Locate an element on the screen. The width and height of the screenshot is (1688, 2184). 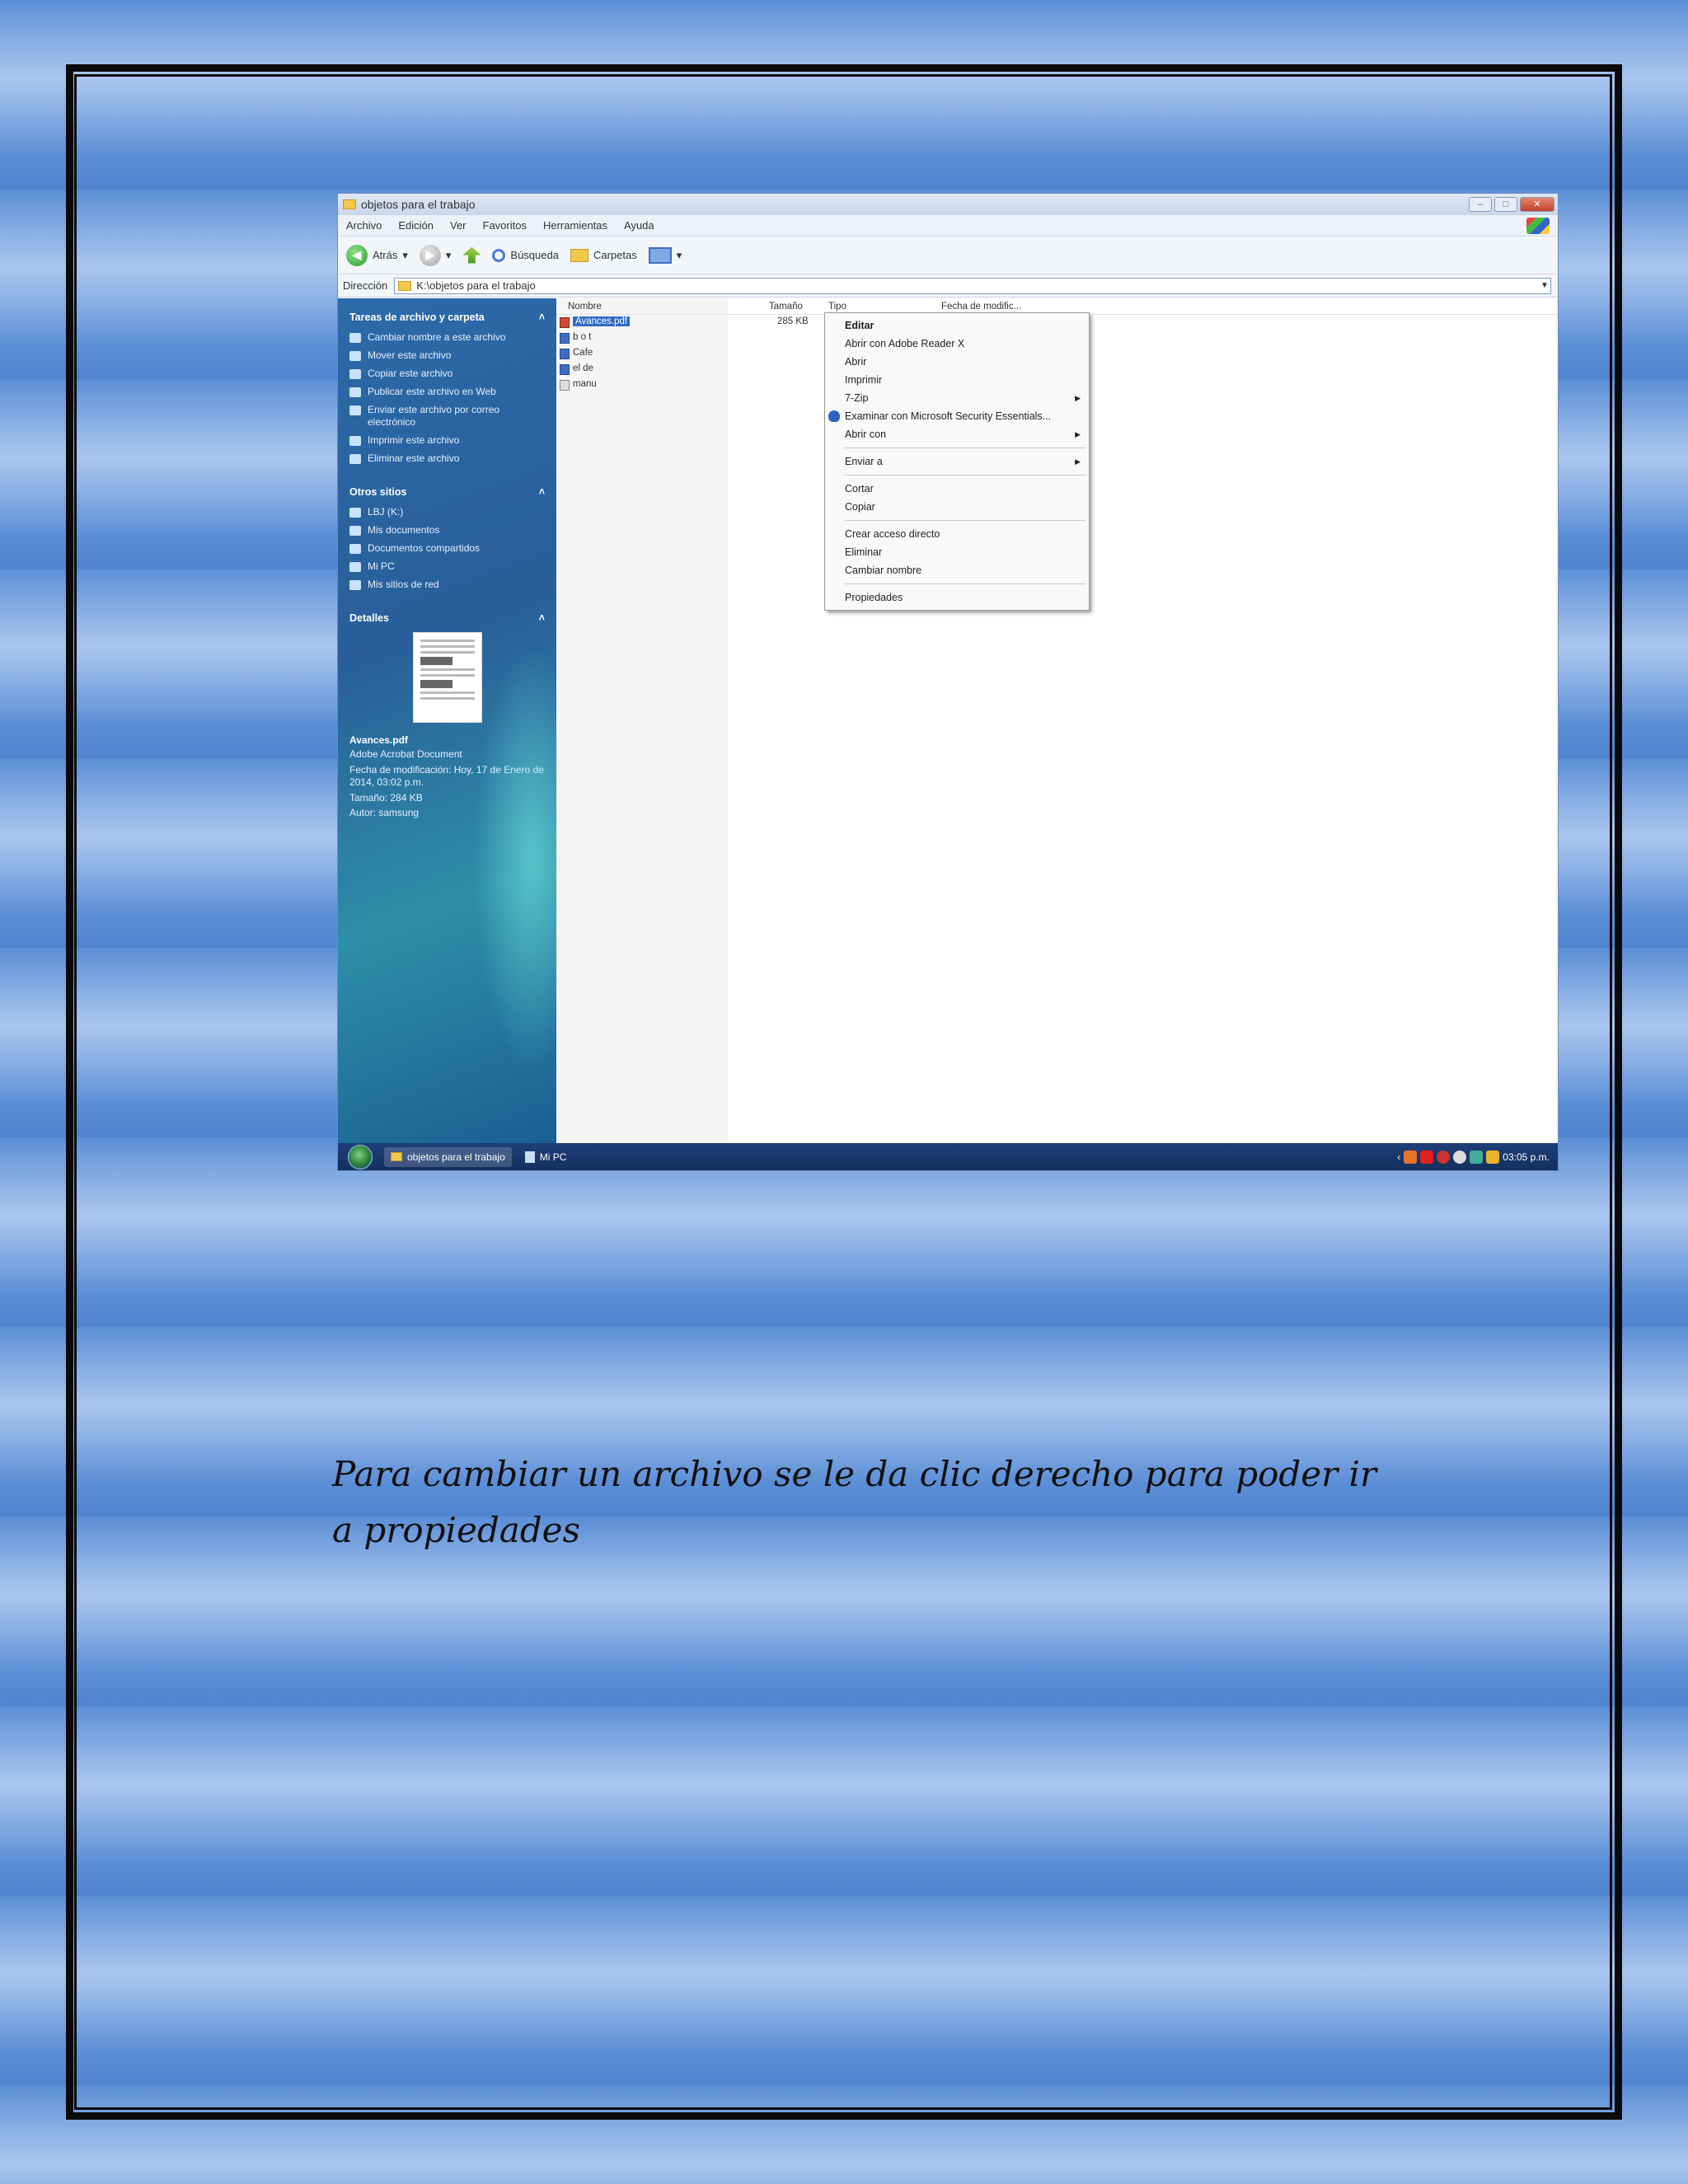
place-my-documents: Mis documentos is located at coordinates (447, 530).